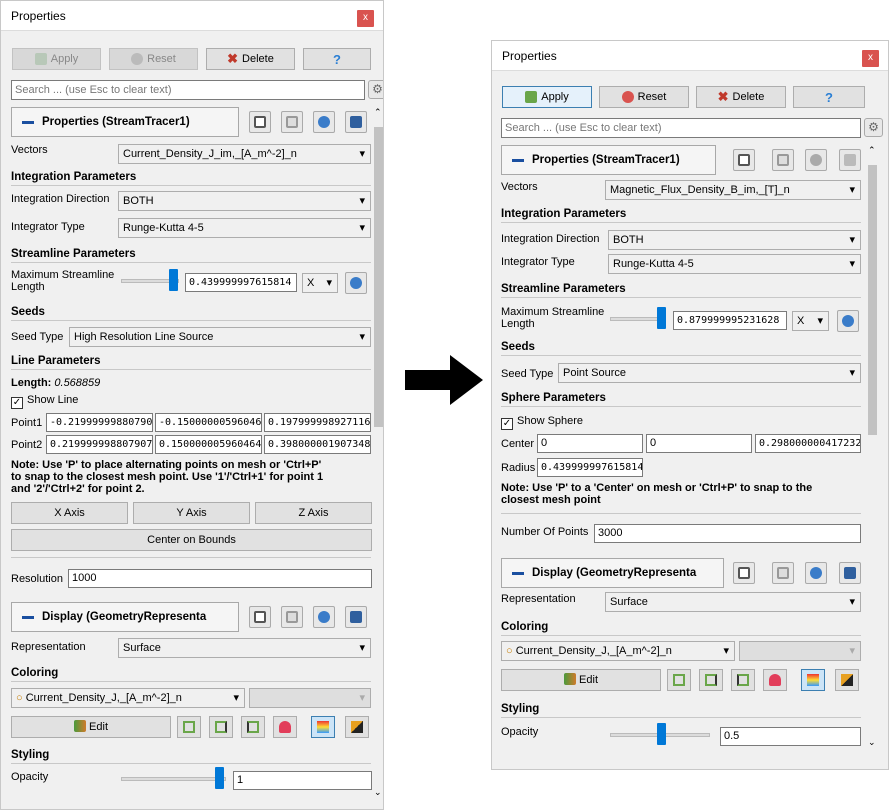 This screenshot has height=810, width=893. I want to click on center-y-input: 0, so click(699, 443).